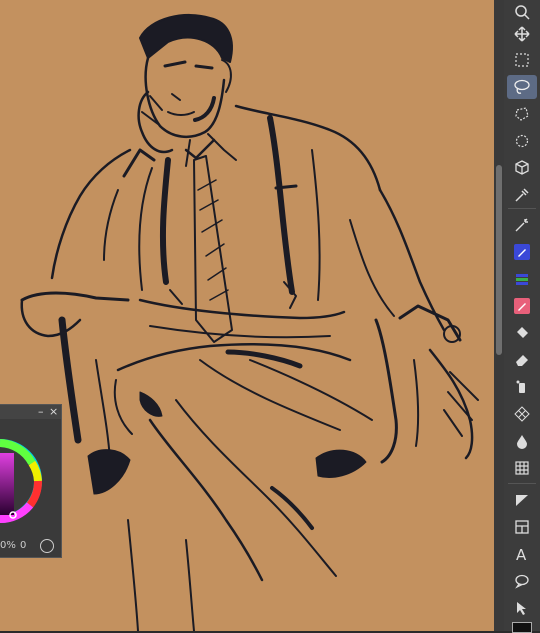 The image size is (540, 633). I want to click on rotate-icon, so click(522, 141).